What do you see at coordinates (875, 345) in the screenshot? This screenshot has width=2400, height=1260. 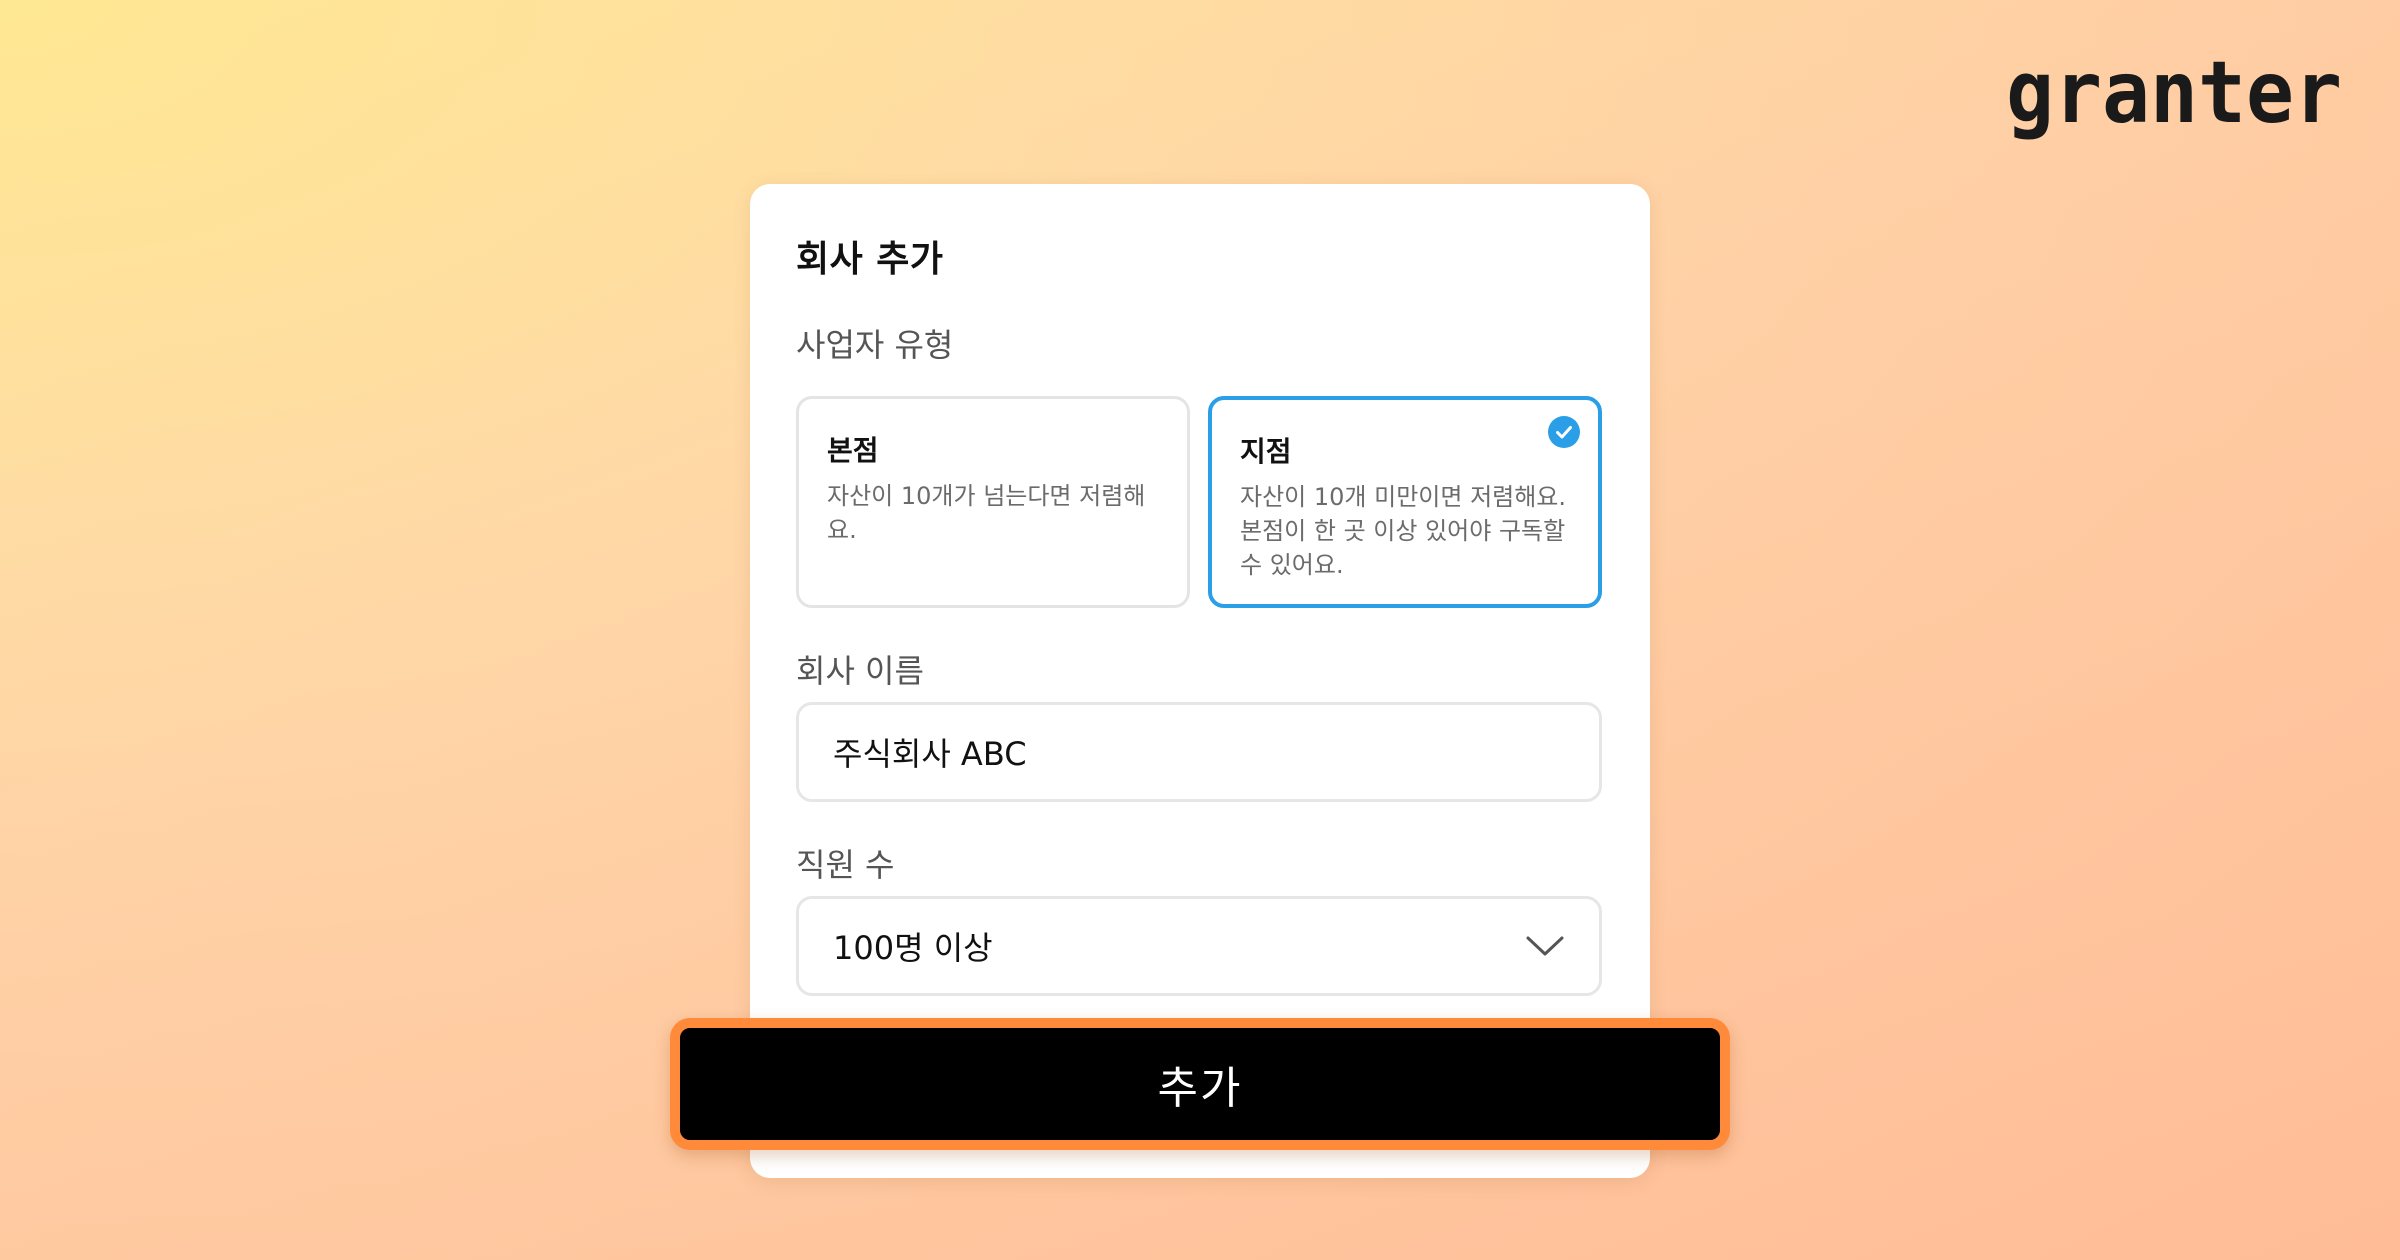 I see `business-type-label: 사업자 유형` at bounding box center [875, 345].